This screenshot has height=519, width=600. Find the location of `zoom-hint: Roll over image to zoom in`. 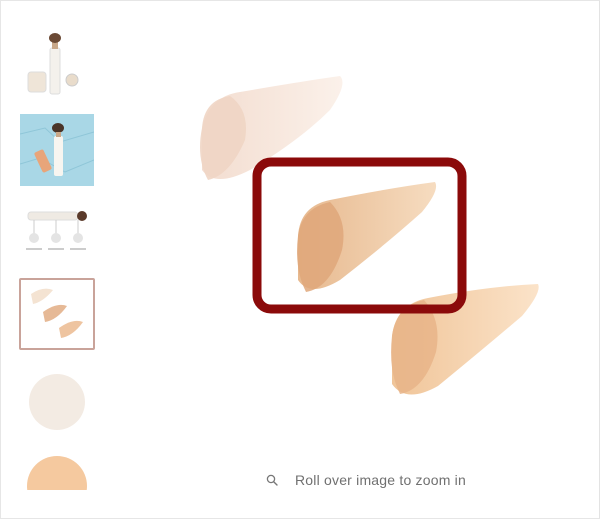

zoom-hint: Roll over image to zoom in is located at coordinates (366, 480).